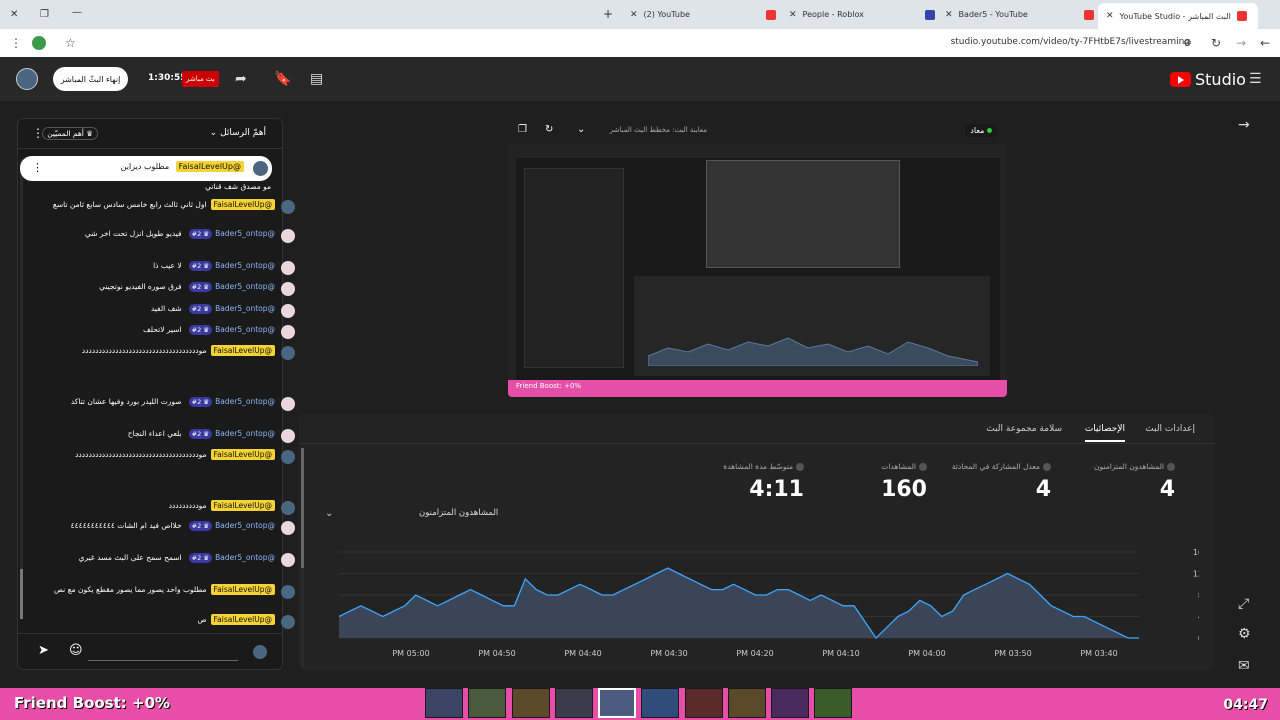 Image resolution: width=1280 pixels, height=720 pixels. I want to click on chat-message: @Bader5_ontop♛ #2 لا عيب ذا, so click(169, 268).